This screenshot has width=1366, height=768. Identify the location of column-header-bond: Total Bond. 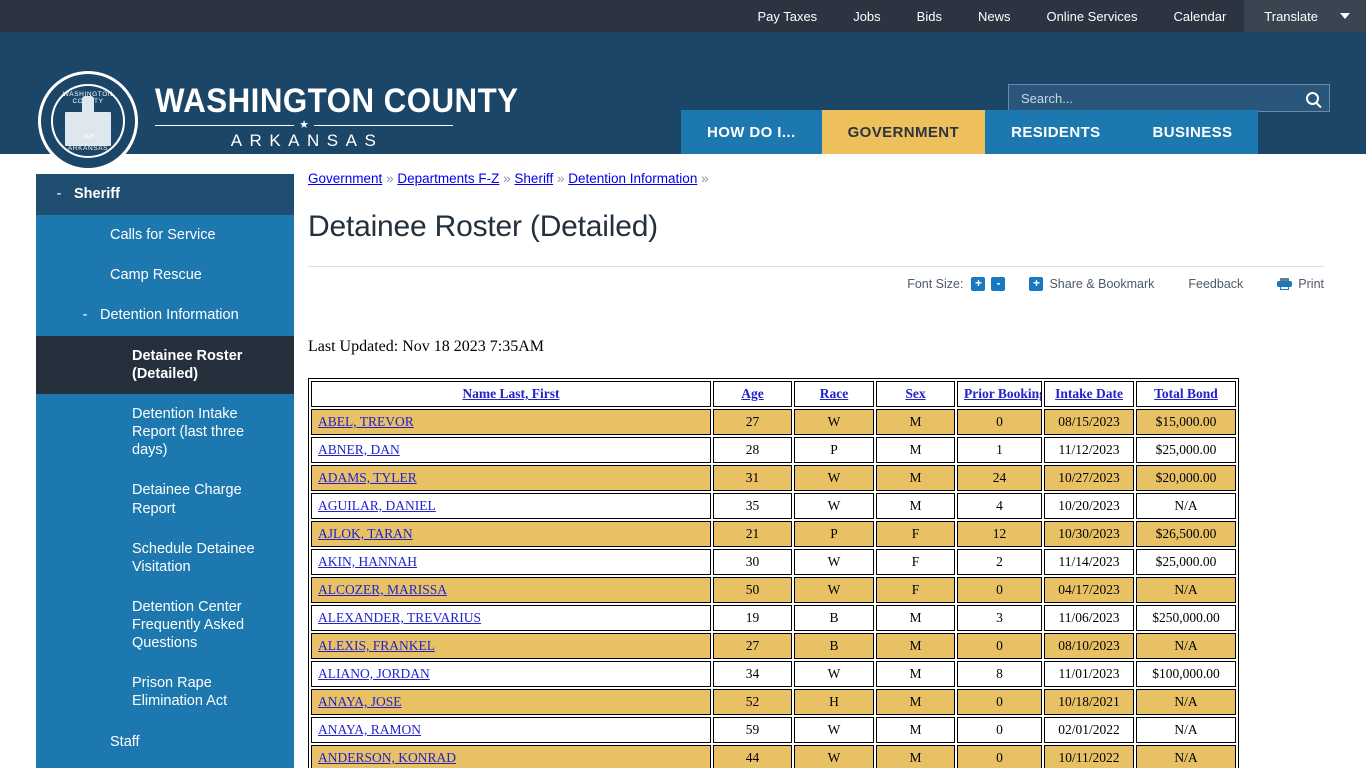
(1186, 394).